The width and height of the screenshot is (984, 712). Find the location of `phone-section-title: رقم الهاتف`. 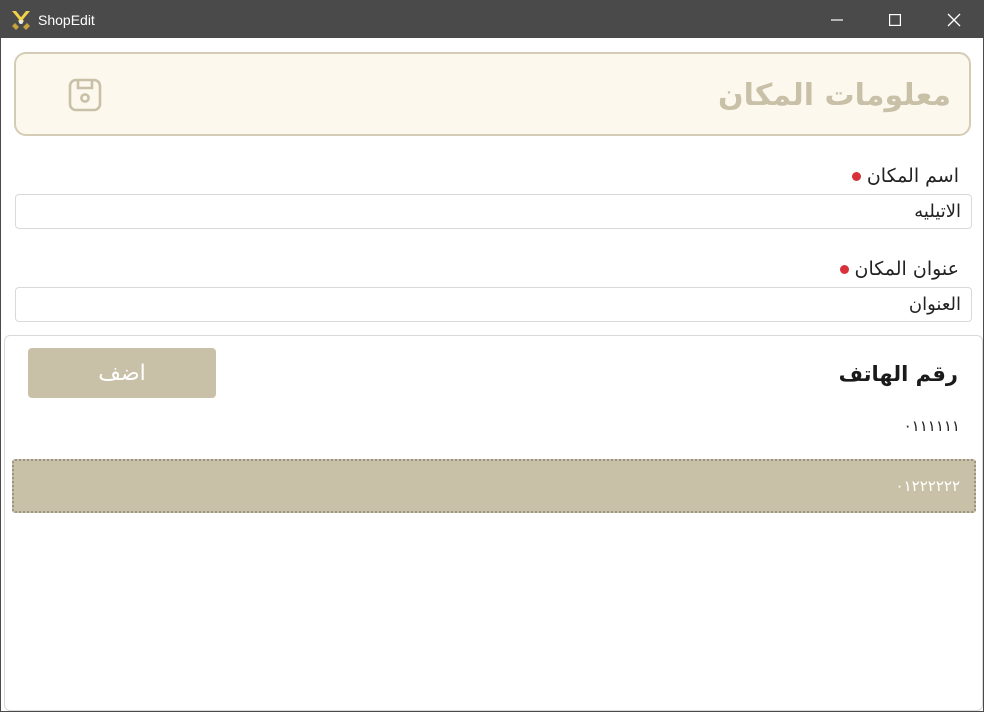

phone-section-title: رقم الهاتف is located at coordinates (898, 374).